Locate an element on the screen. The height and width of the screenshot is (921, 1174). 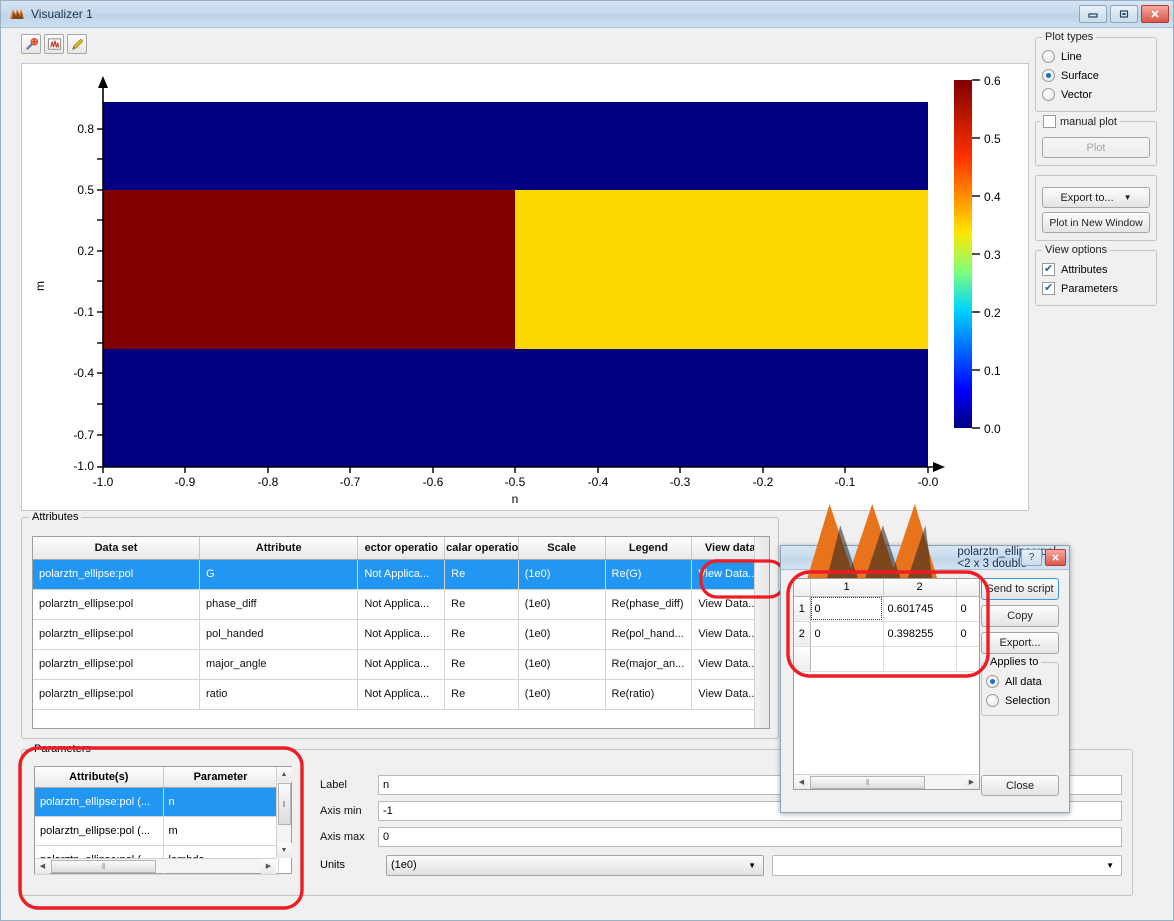
radio-line: Line is located at coordinates (1096, 56).